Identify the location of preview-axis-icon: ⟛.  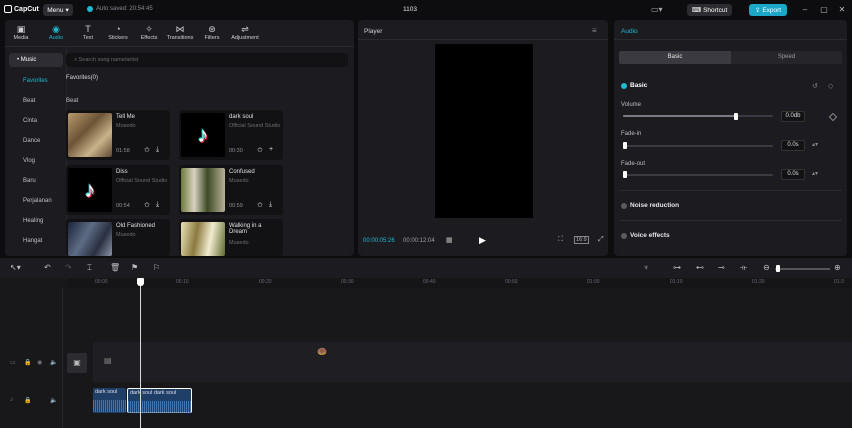
(743, 268).